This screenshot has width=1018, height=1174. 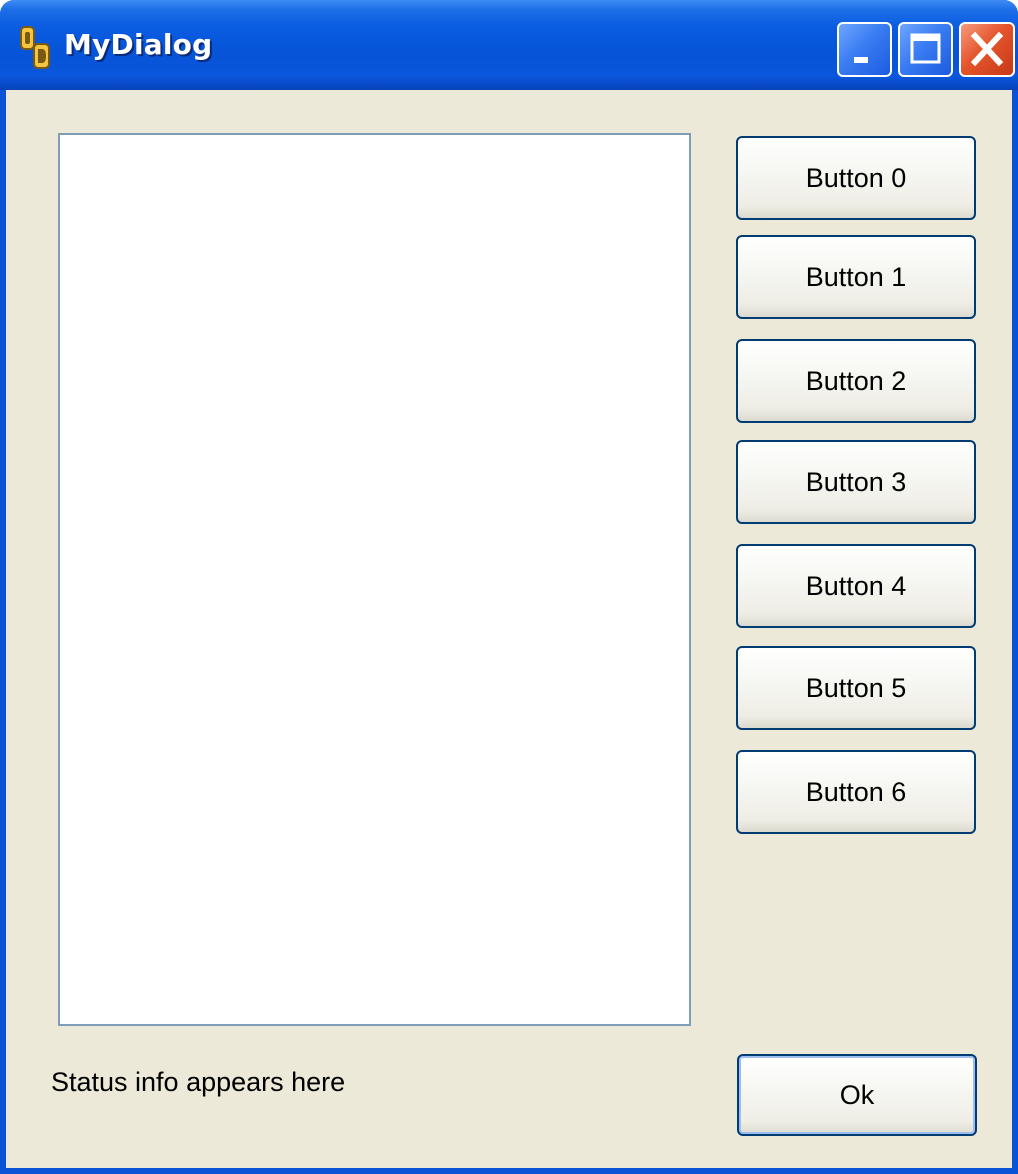 I want to click on minimize-icon, so click(x=861, y=60).